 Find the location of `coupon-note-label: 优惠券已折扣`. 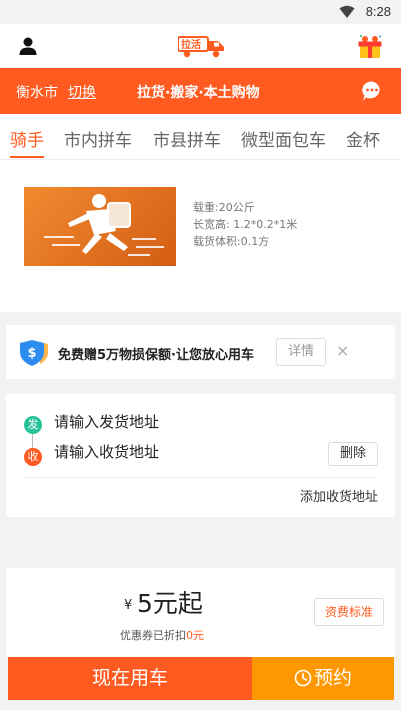

coupon-note-label: 优惠券已折扣 is located at coordinates (153, 635).